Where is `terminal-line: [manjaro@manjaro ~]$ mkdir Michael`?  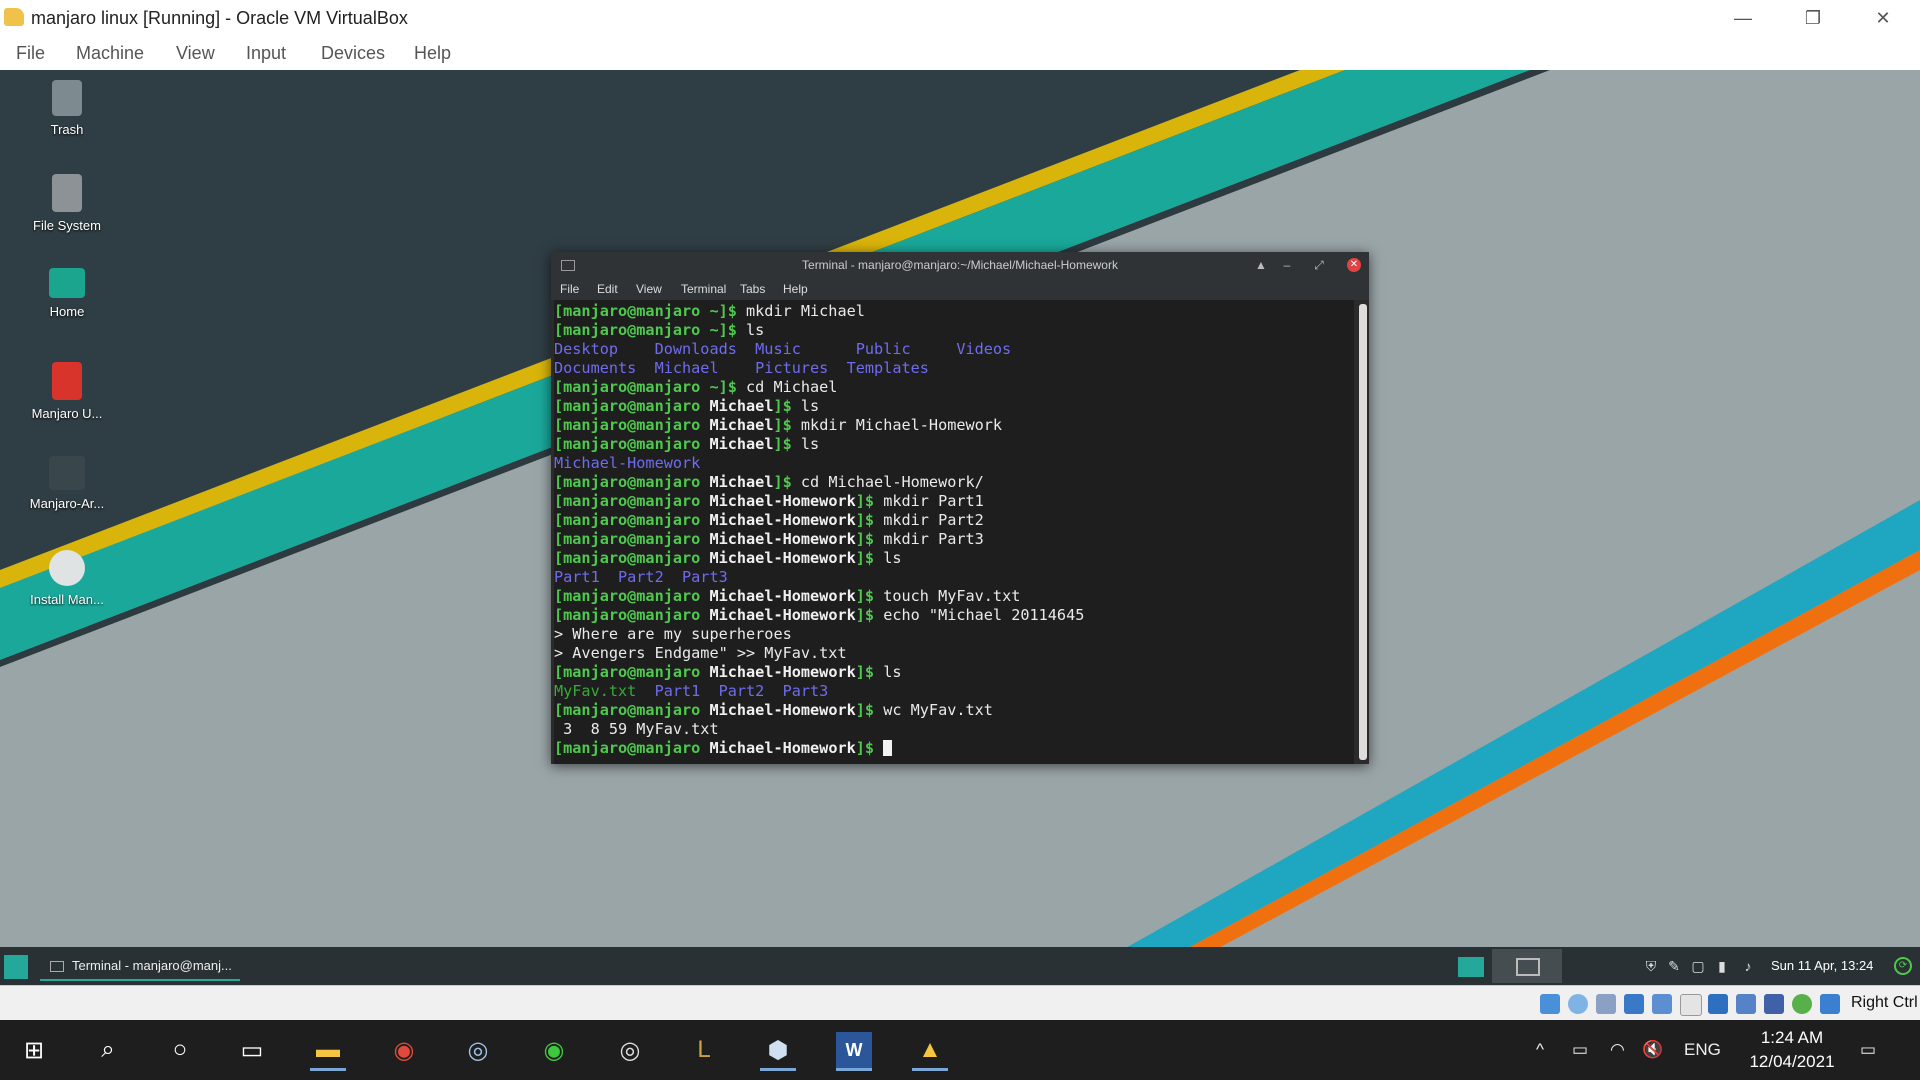 terminal-line: [manjaro@manjaro ~]$ mkdir Michael is located at coordinates (709, 311).